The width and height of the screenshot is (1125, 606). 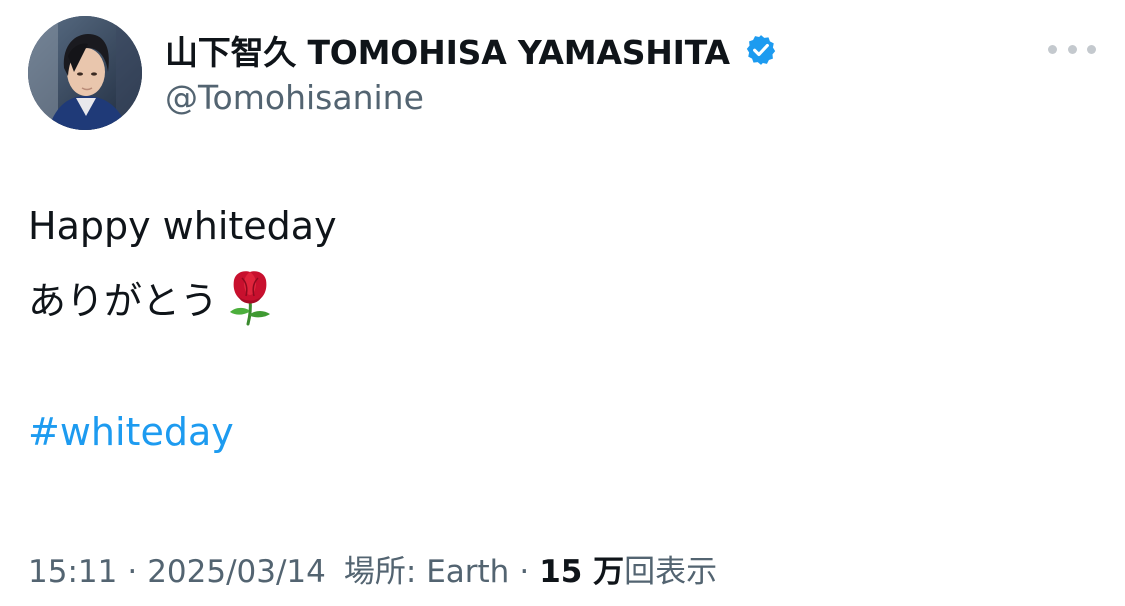 I want to click on tweet-date: 2025/03/14, so click(x=236, y=572).